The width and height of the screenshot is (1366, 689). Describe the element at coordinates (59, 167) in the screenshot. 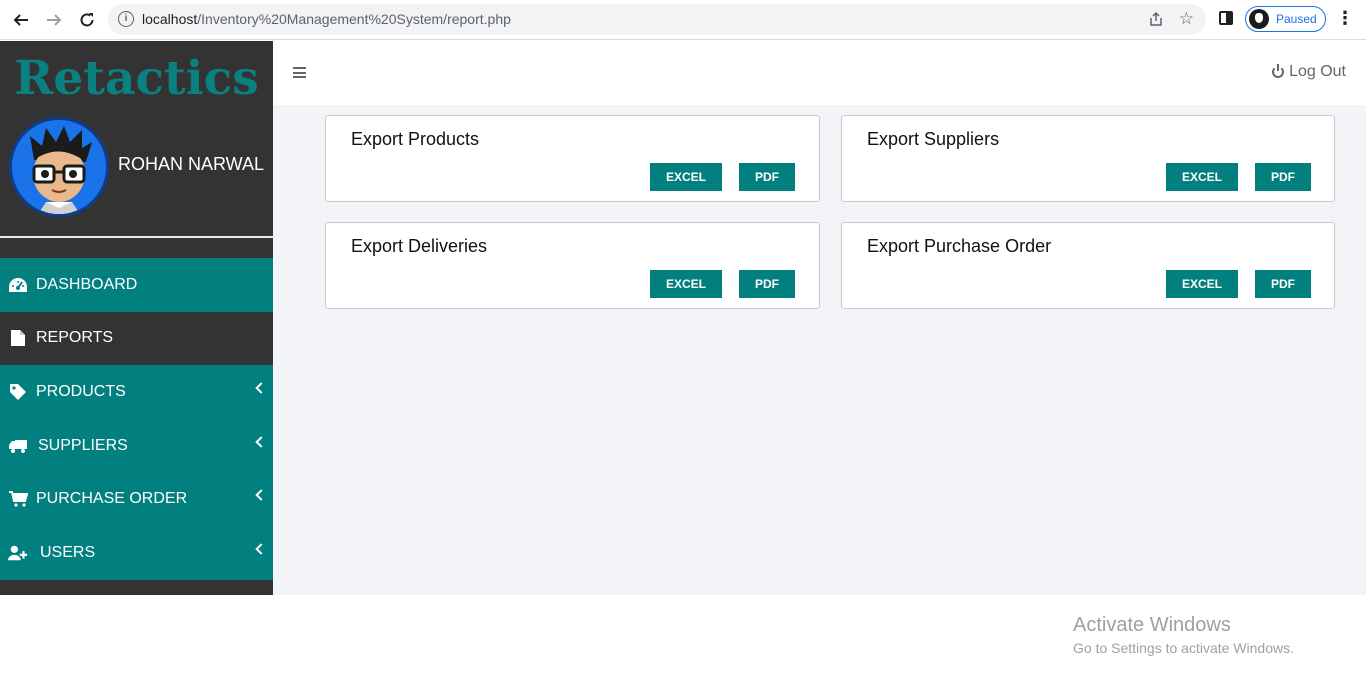

I see `user-avatar` at that location.